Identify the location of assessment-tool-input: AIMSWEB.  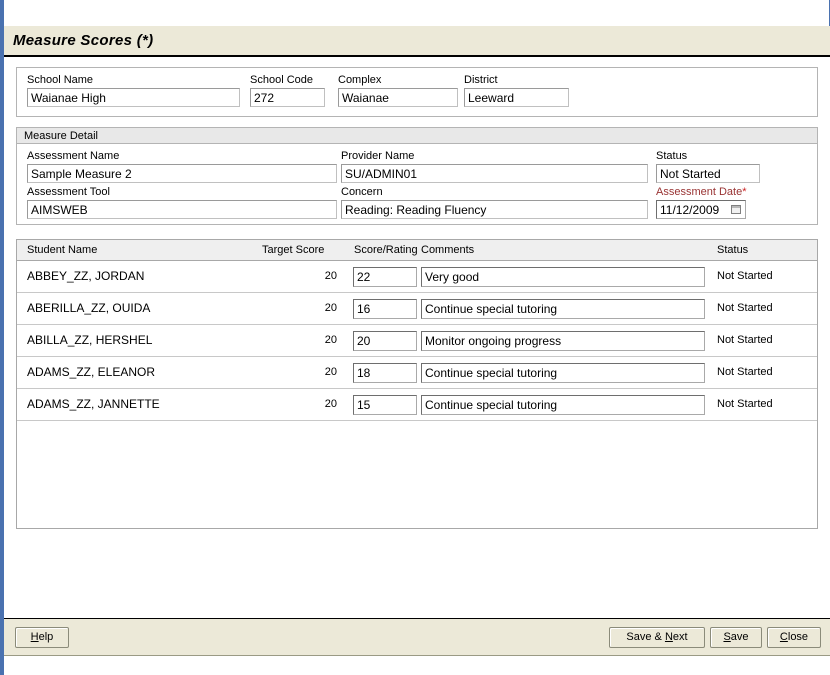
(182, 209).